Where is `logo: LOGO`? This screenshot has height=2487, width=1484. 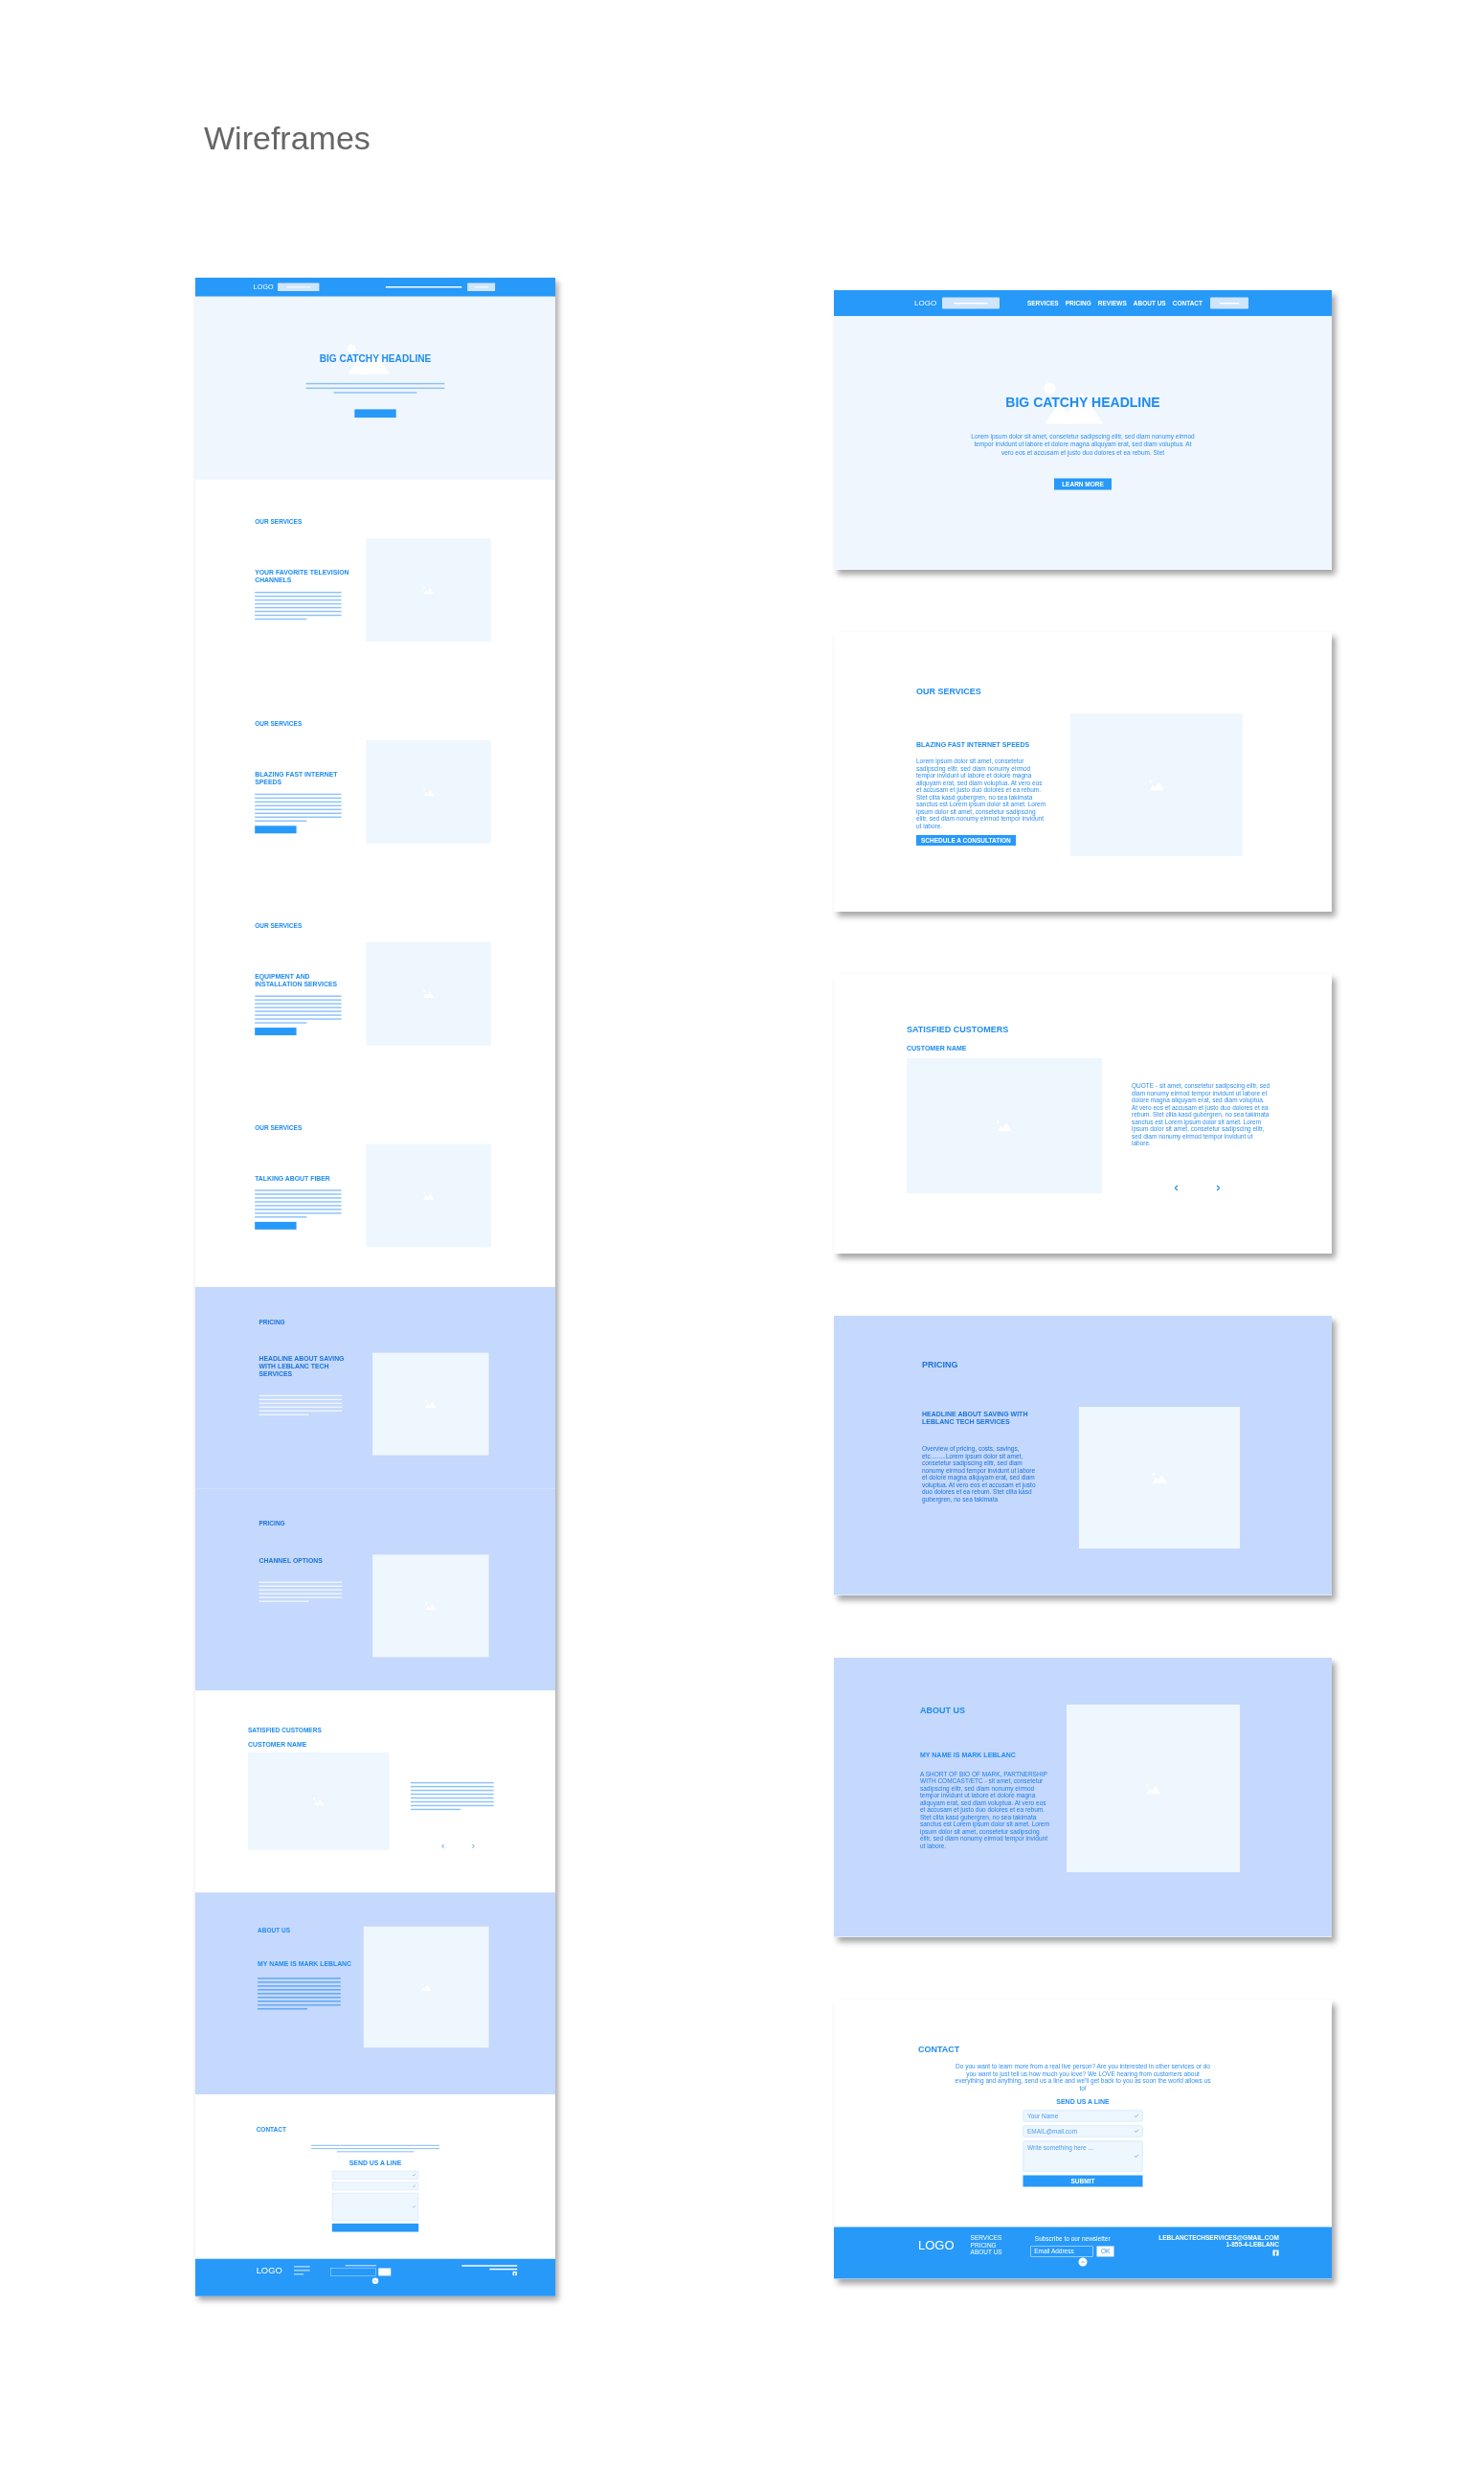
logo: LOGO is located at coordinates (925, 303).